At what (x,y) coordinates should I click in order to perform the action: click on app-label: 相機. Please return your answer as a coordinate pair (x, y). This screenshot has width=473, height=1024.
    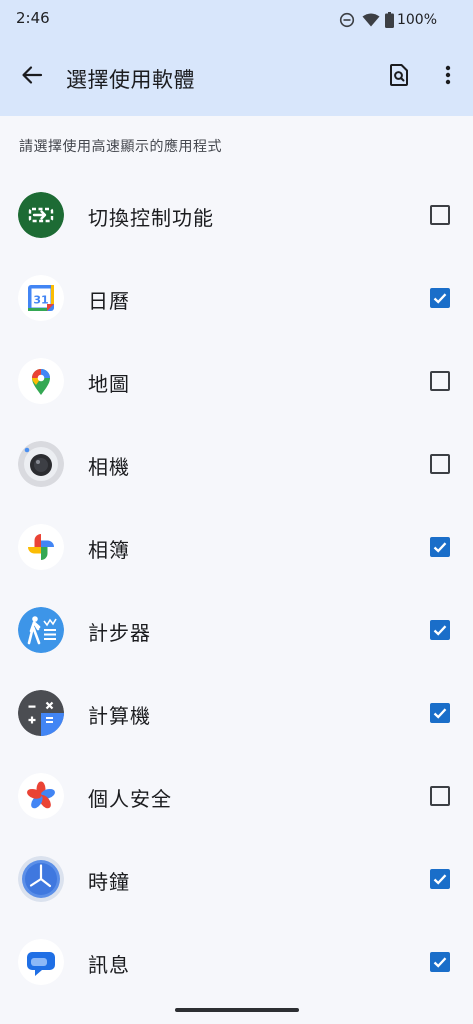
    Looking at the image, I should click on (109, 467).